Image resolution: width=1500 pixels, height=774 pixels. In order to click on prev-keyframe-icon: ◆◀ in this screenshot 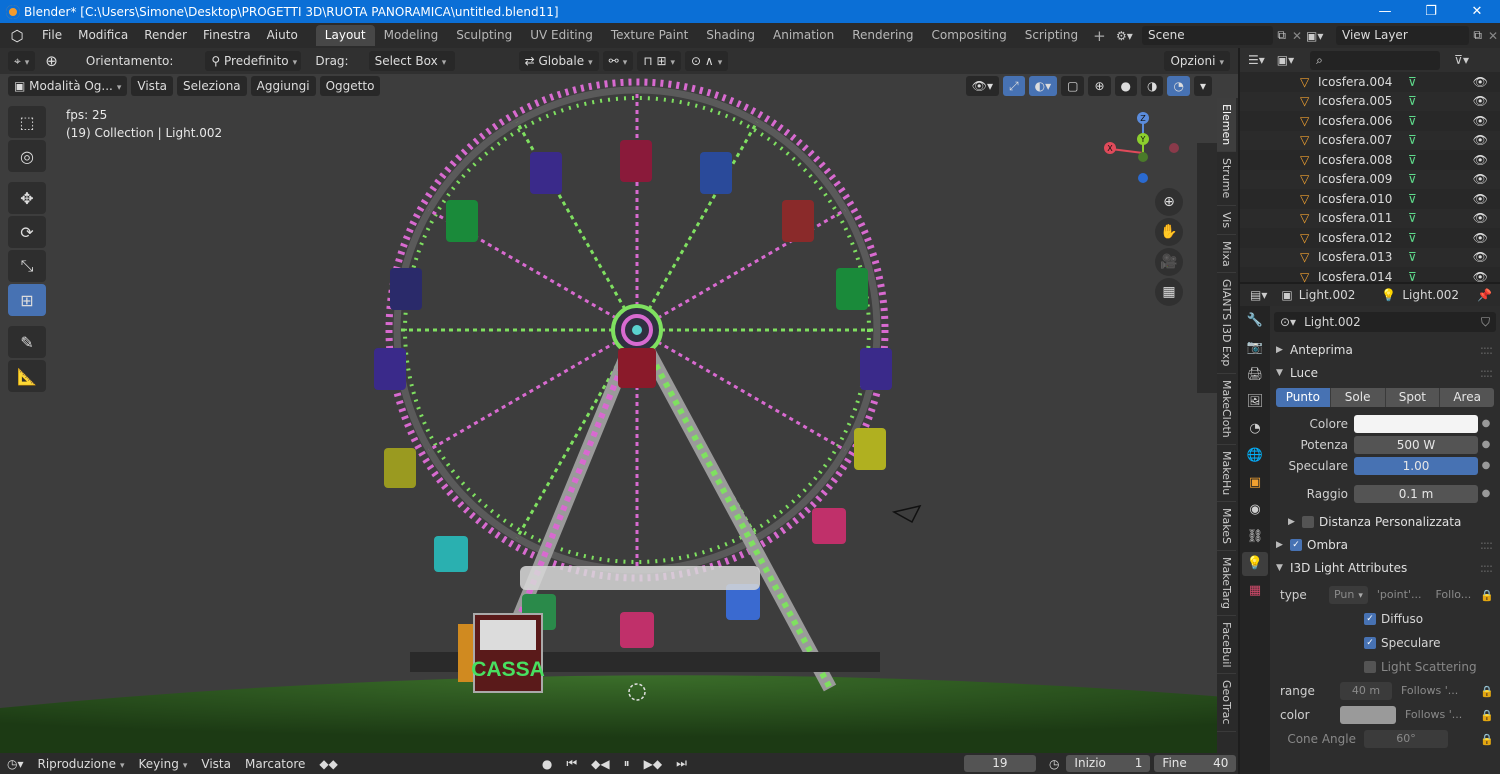, I will do `click(600, 764)`.